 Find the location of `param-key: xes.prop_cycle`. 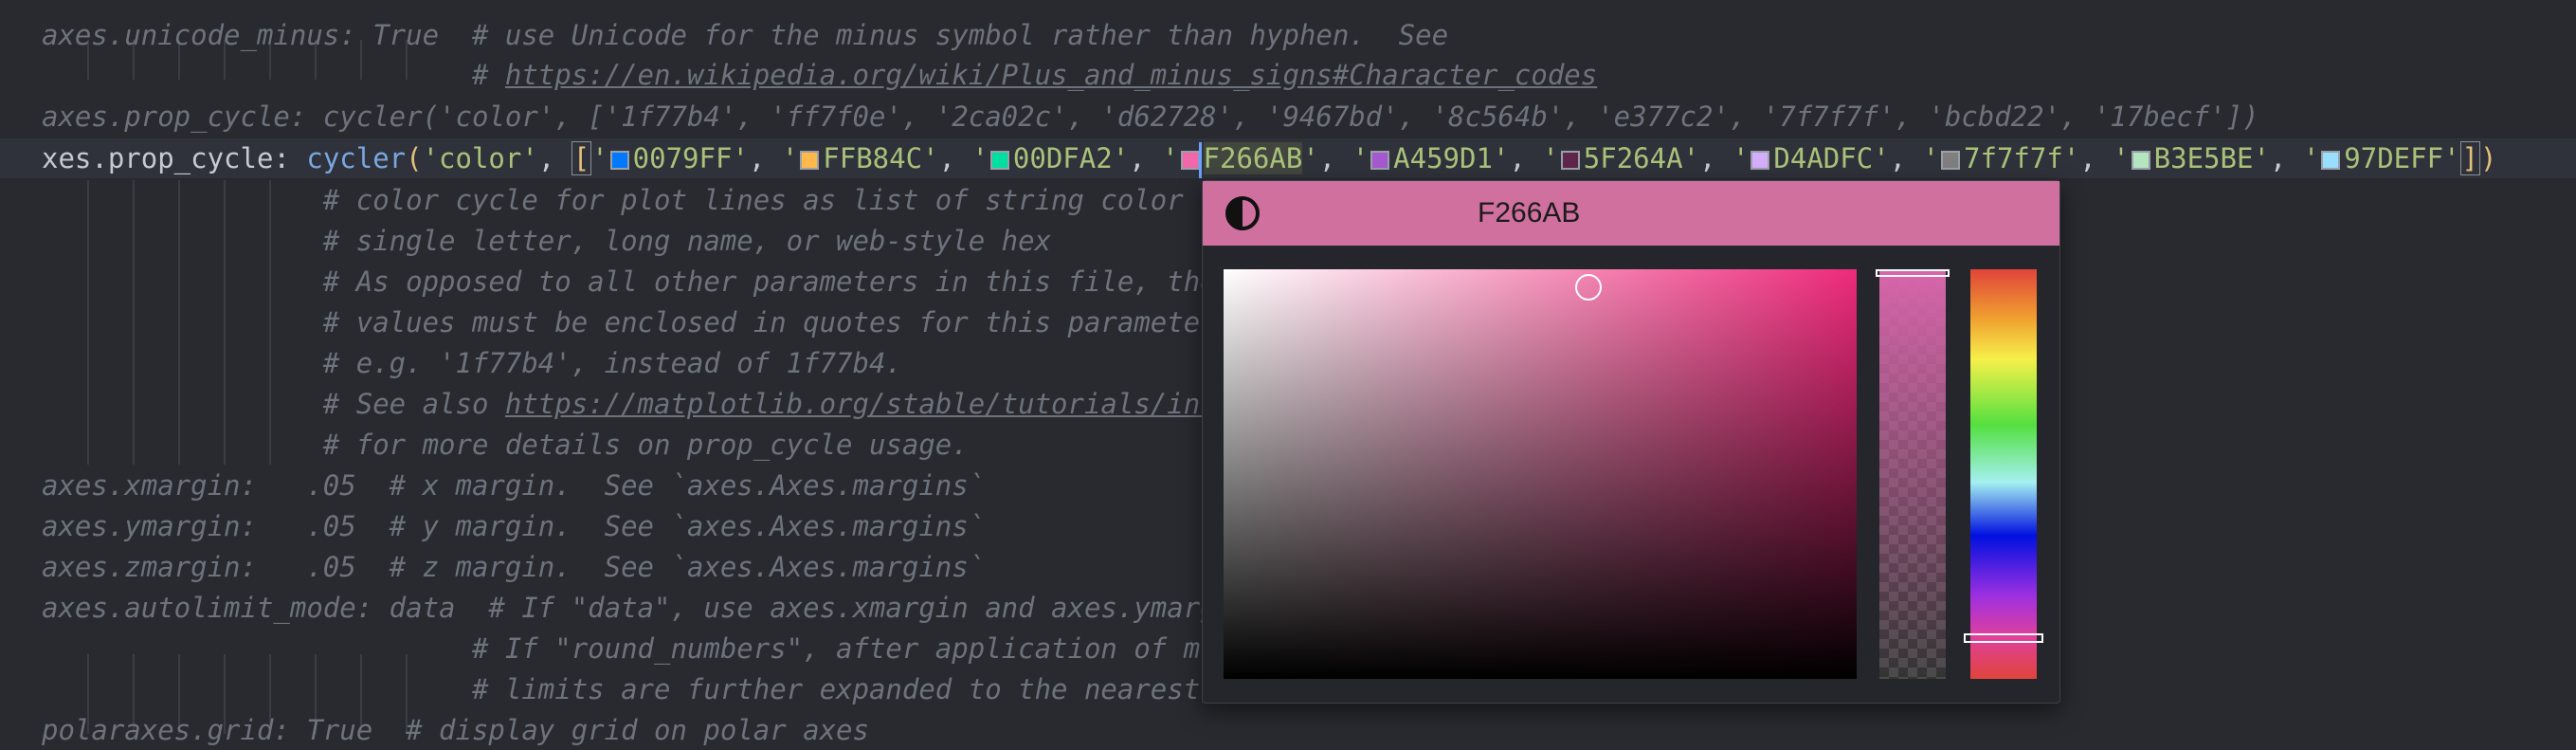

param-key: xes.prop_cycle is located at coordinates (158, 158).